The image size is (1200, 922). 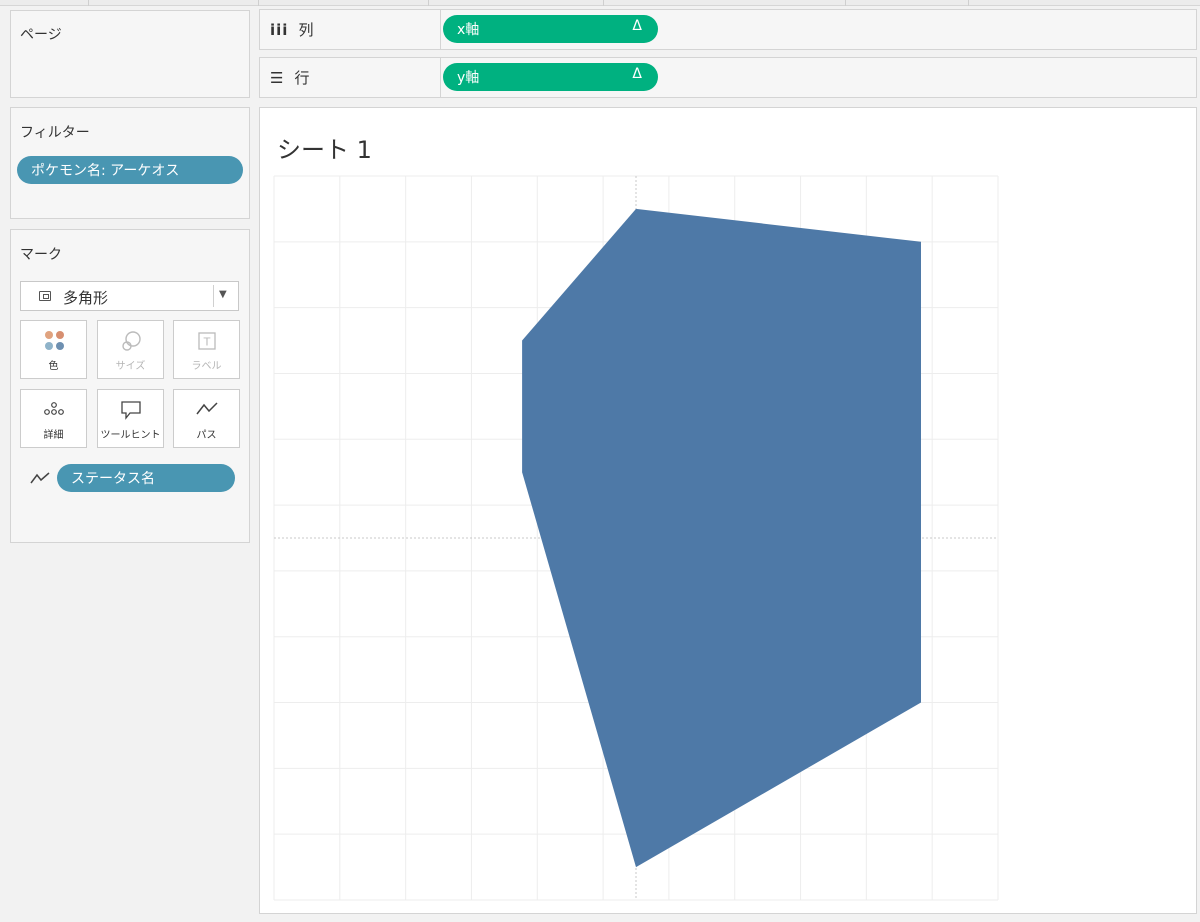 What do you see at coordinates (130, 412) in the screenshot?
I see `tooltip-bubble-icon` at bounding box center [130, 412].